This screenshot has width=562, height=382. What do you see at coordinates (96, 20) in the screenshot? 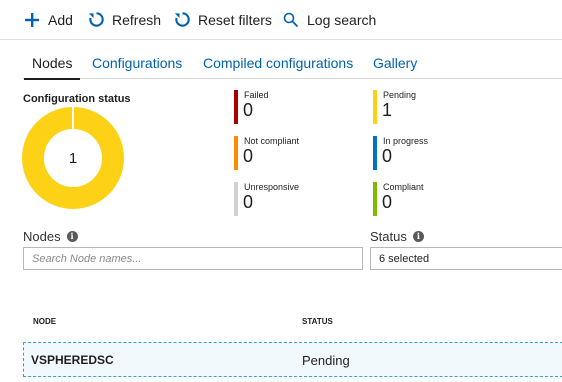
I see `refresh-icon` at bounding box center [96, 20].